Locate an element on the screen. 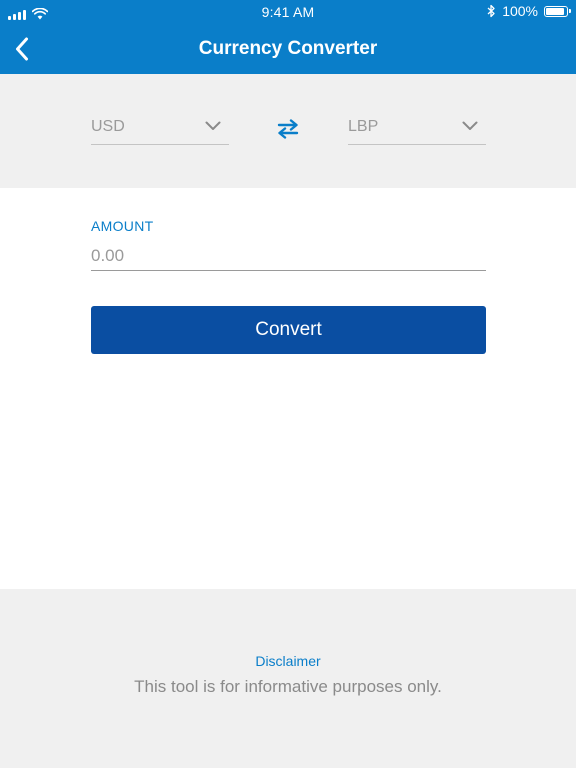 Image resolution: width=576 pixels, height=768 pixels. disclaimer-title: Disclaimer is located at coordinates (288, 661).